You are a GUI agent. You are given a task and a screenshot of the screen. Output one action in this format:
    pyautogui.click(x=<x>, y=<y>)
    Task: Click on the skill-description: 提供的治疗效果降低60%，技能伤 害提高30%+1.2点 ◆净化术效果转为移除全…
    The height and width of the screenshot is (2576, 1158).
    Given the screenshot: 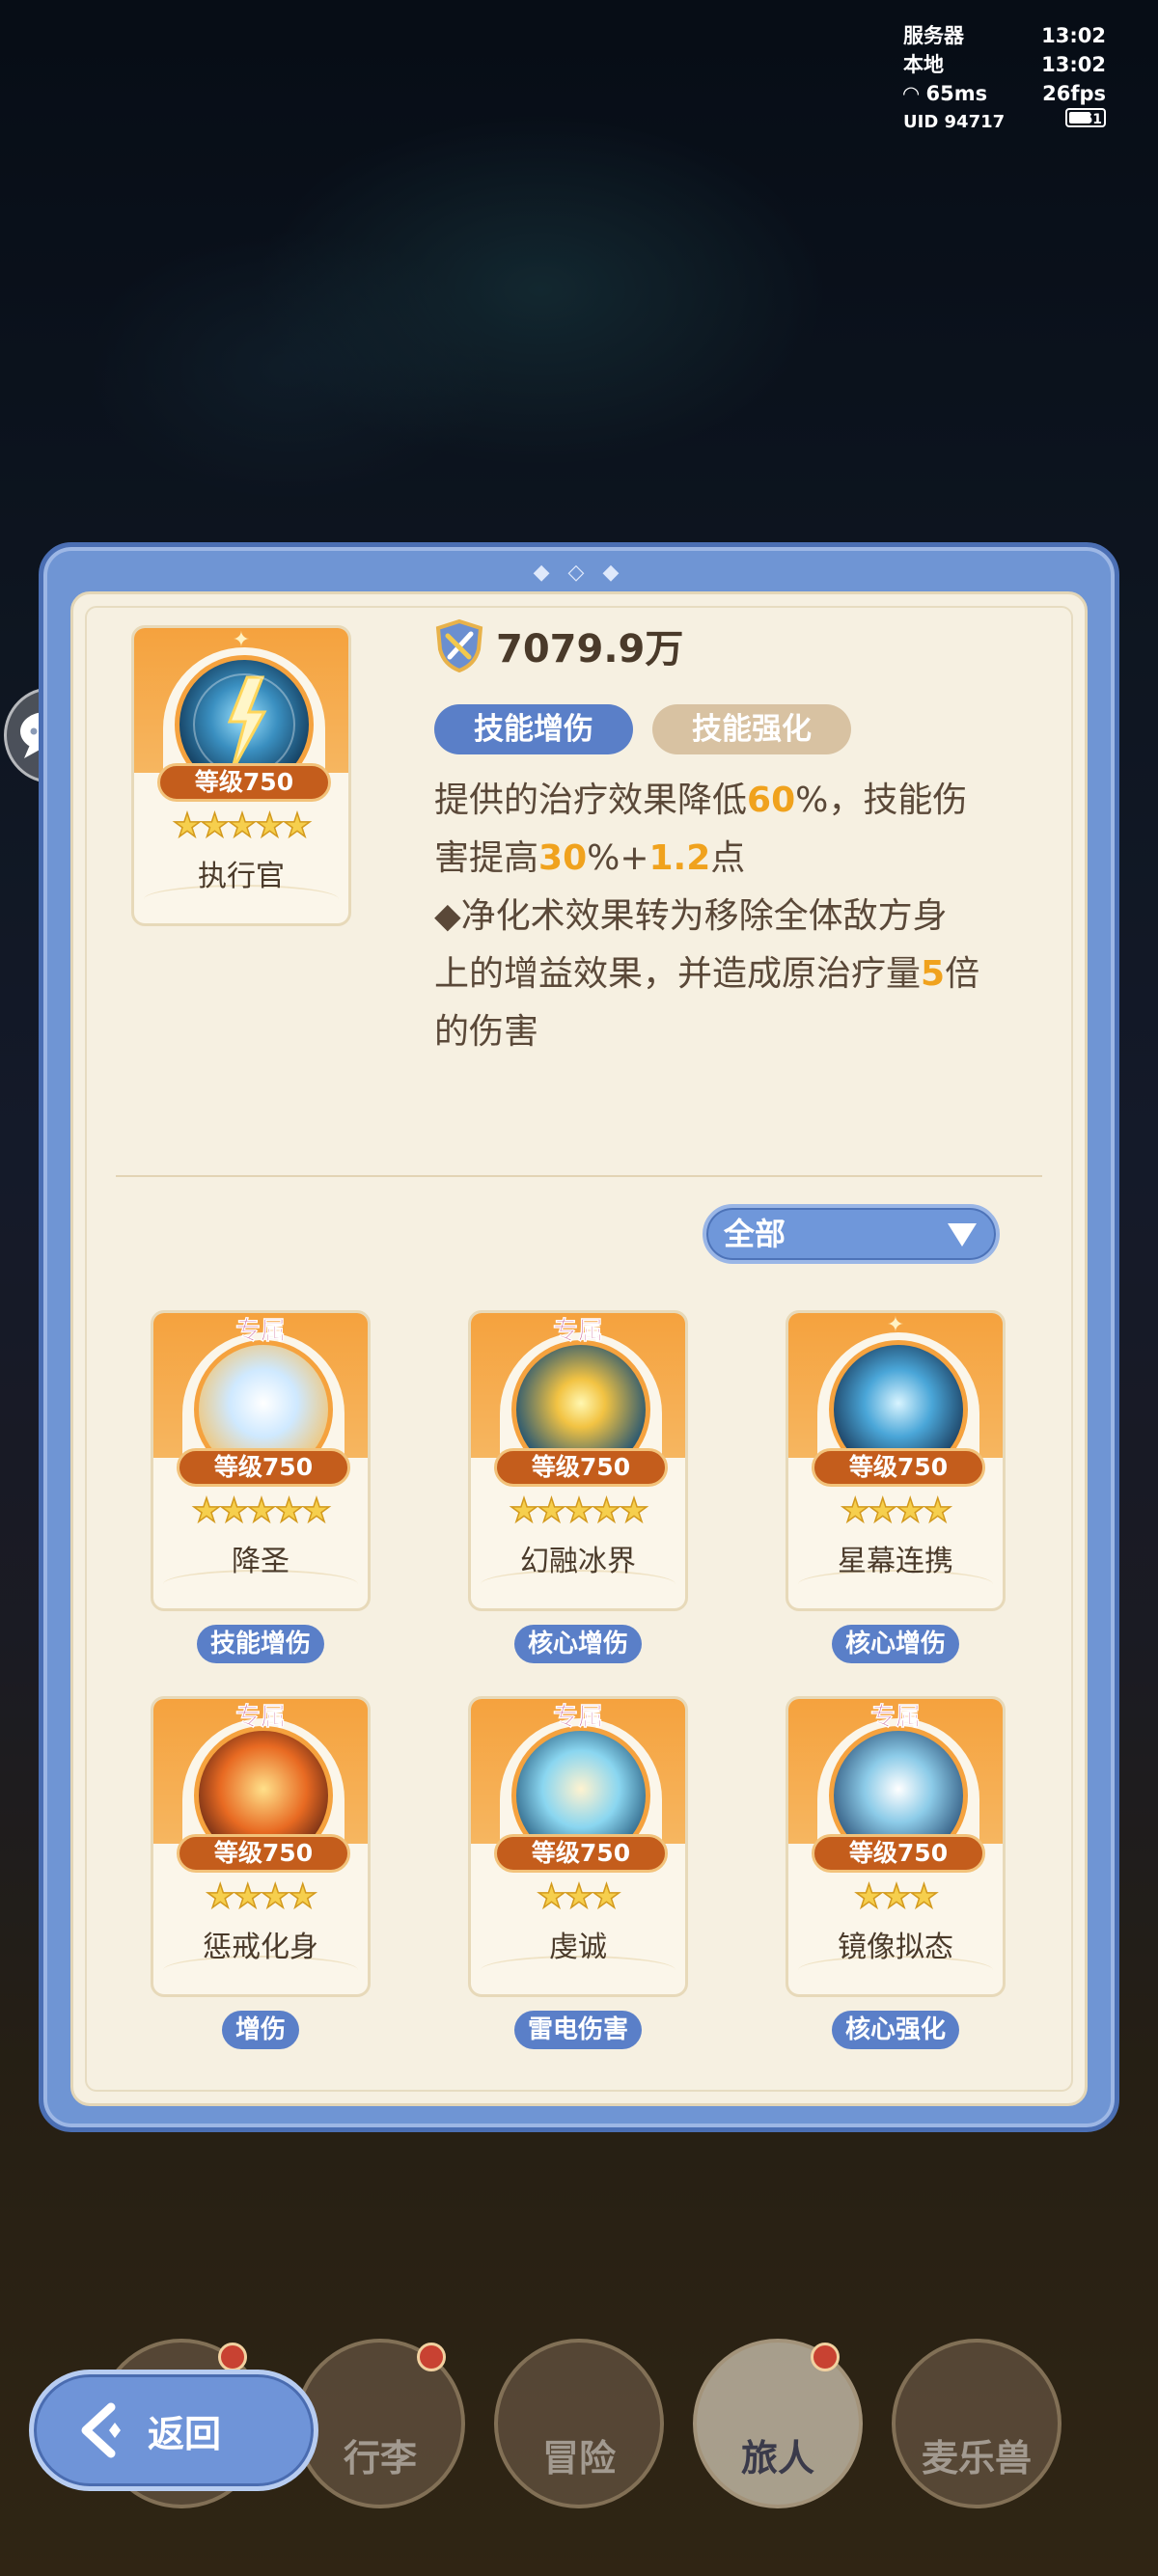 What is the action you would take?
    pyautogui.click(x=707, y=917)
    